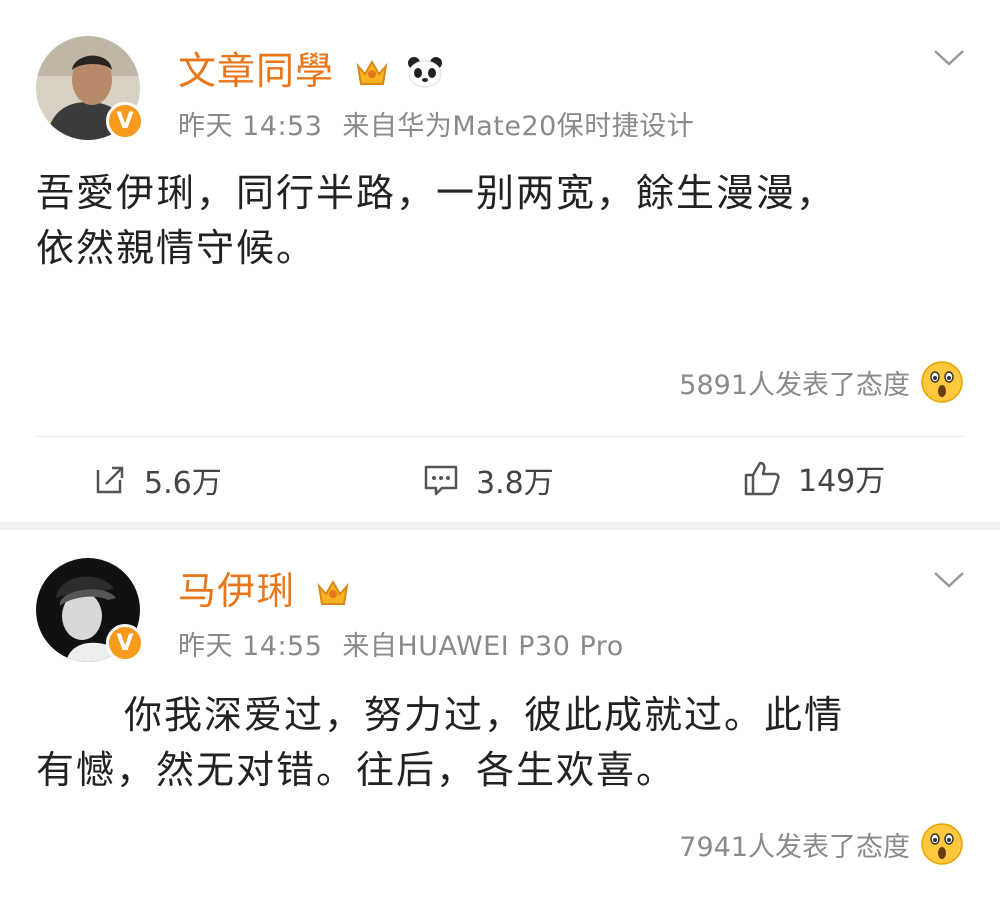 Image resolution: width=1000 pixels, height=902 pixels. What do you see at coordinates (518, 126) in the screenshot?
I see `post-source: 来自华为Mate20保时捷设计` at bounding box center [518, 126].